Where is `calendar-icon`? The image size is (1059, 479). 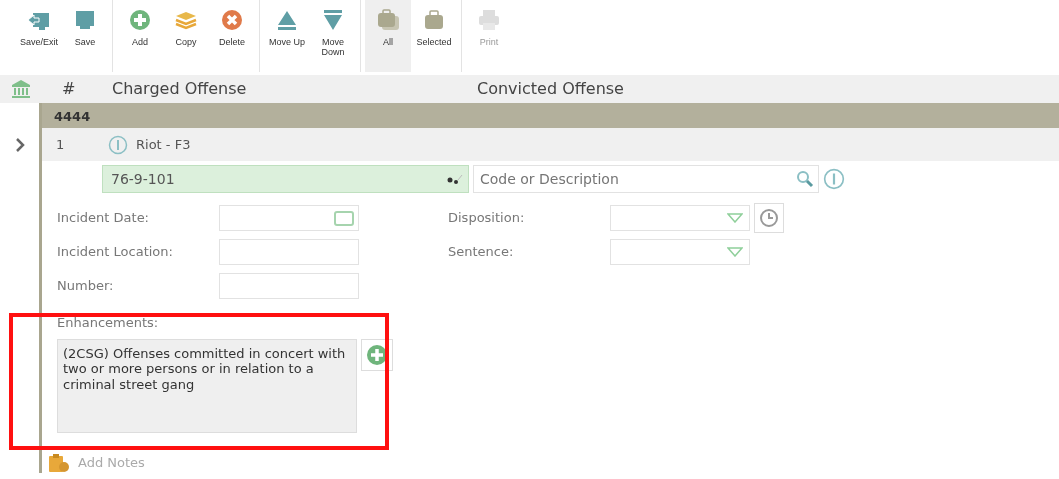
calendar-icon is located at coordinates (344, 218).